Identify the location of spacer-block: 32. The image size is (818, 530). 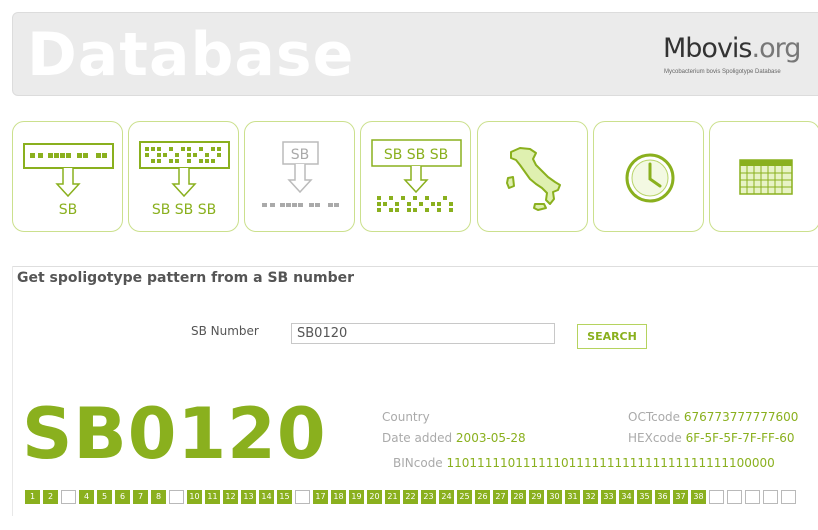
(590, 497).